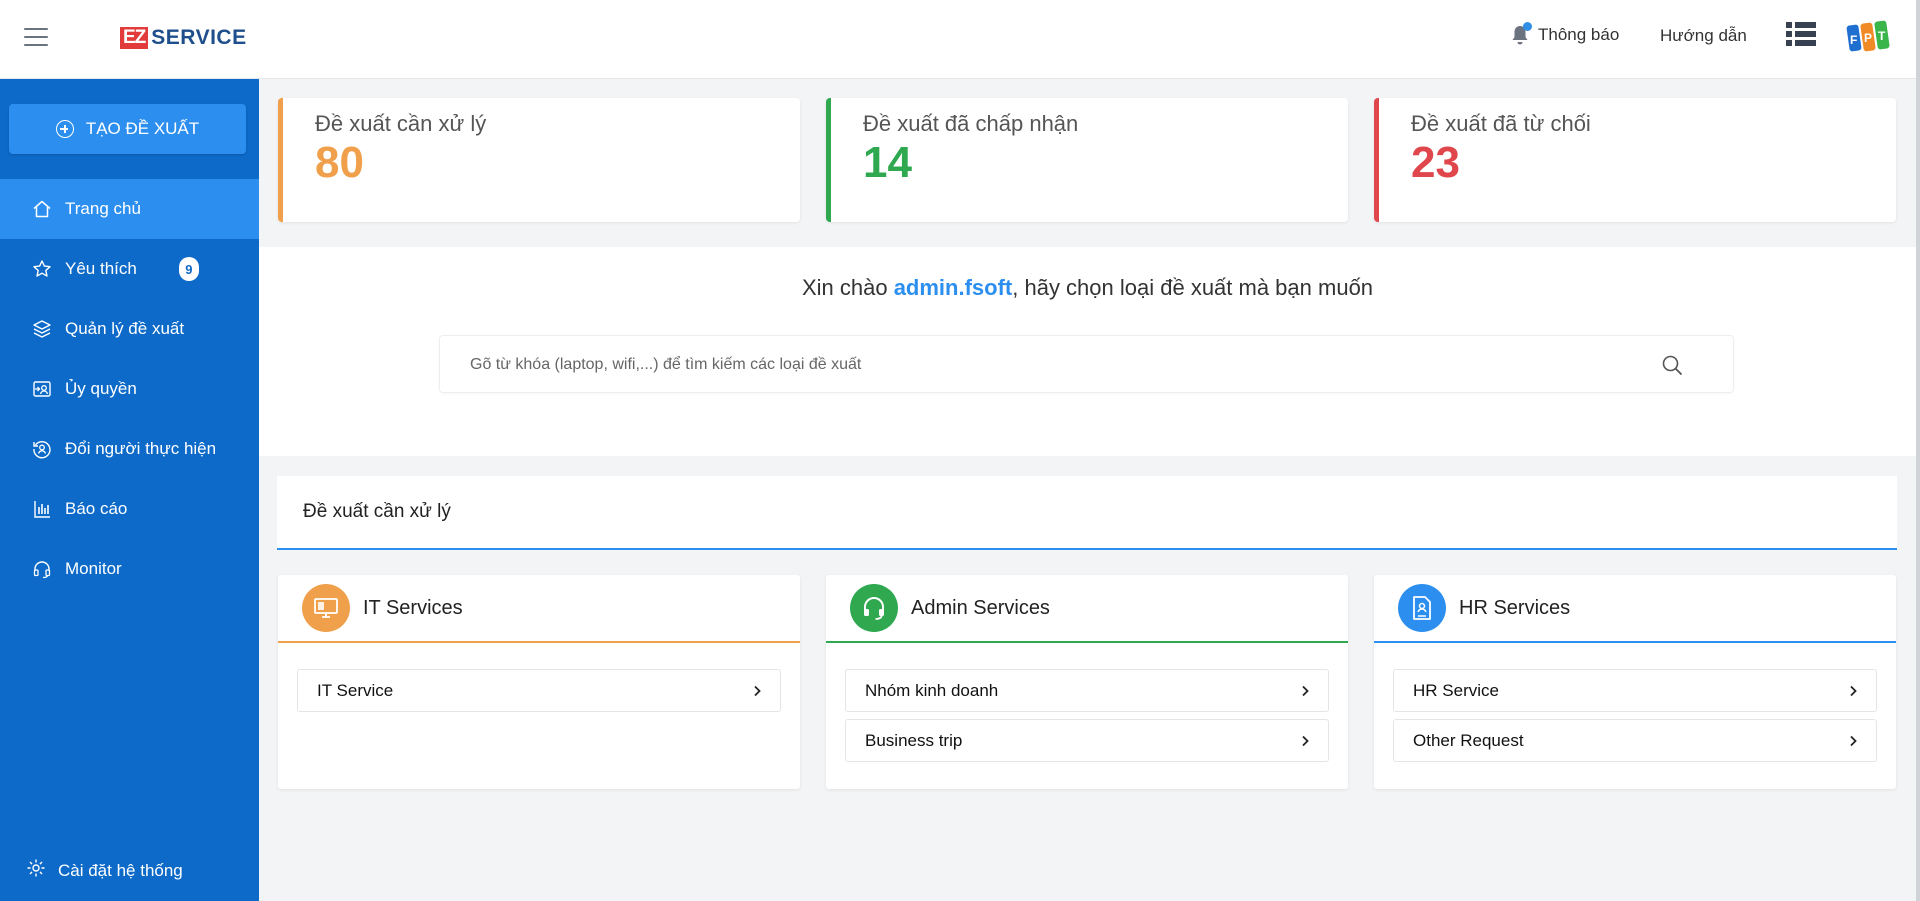  Describe the element at coordinates (1087, 690) in the screenshot. I see `service-item-sales-group: Nhóm kinh doanh` at that location.